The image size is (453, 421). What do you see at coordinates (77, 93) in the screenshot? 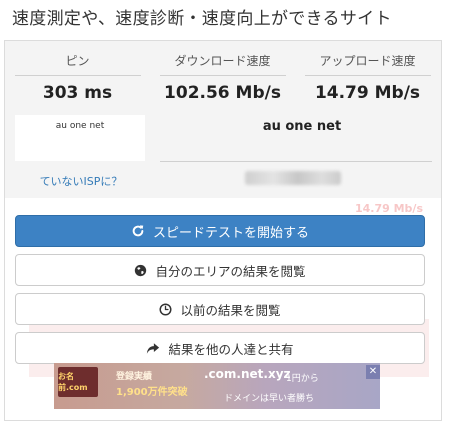
I see `ping-value: 303 ms` at bounding box center [77, 93].